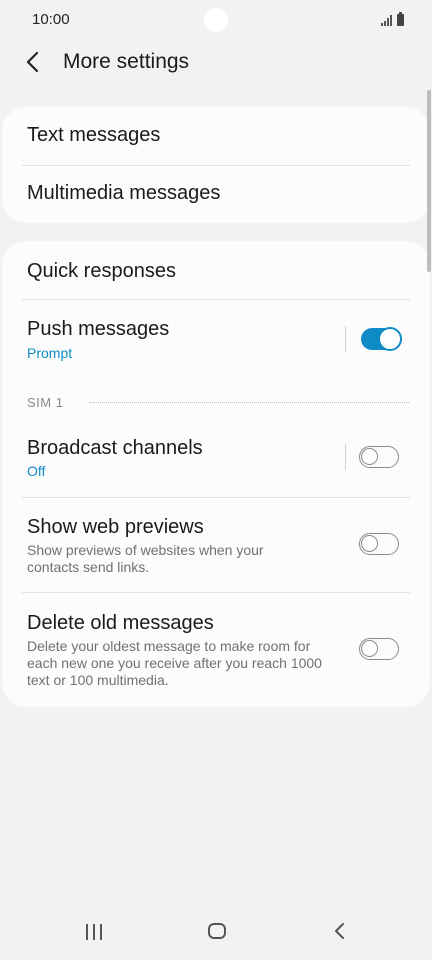 This screenshot has width=432, height=960. I want to click on web-previews-toggle, so click(379, 544).